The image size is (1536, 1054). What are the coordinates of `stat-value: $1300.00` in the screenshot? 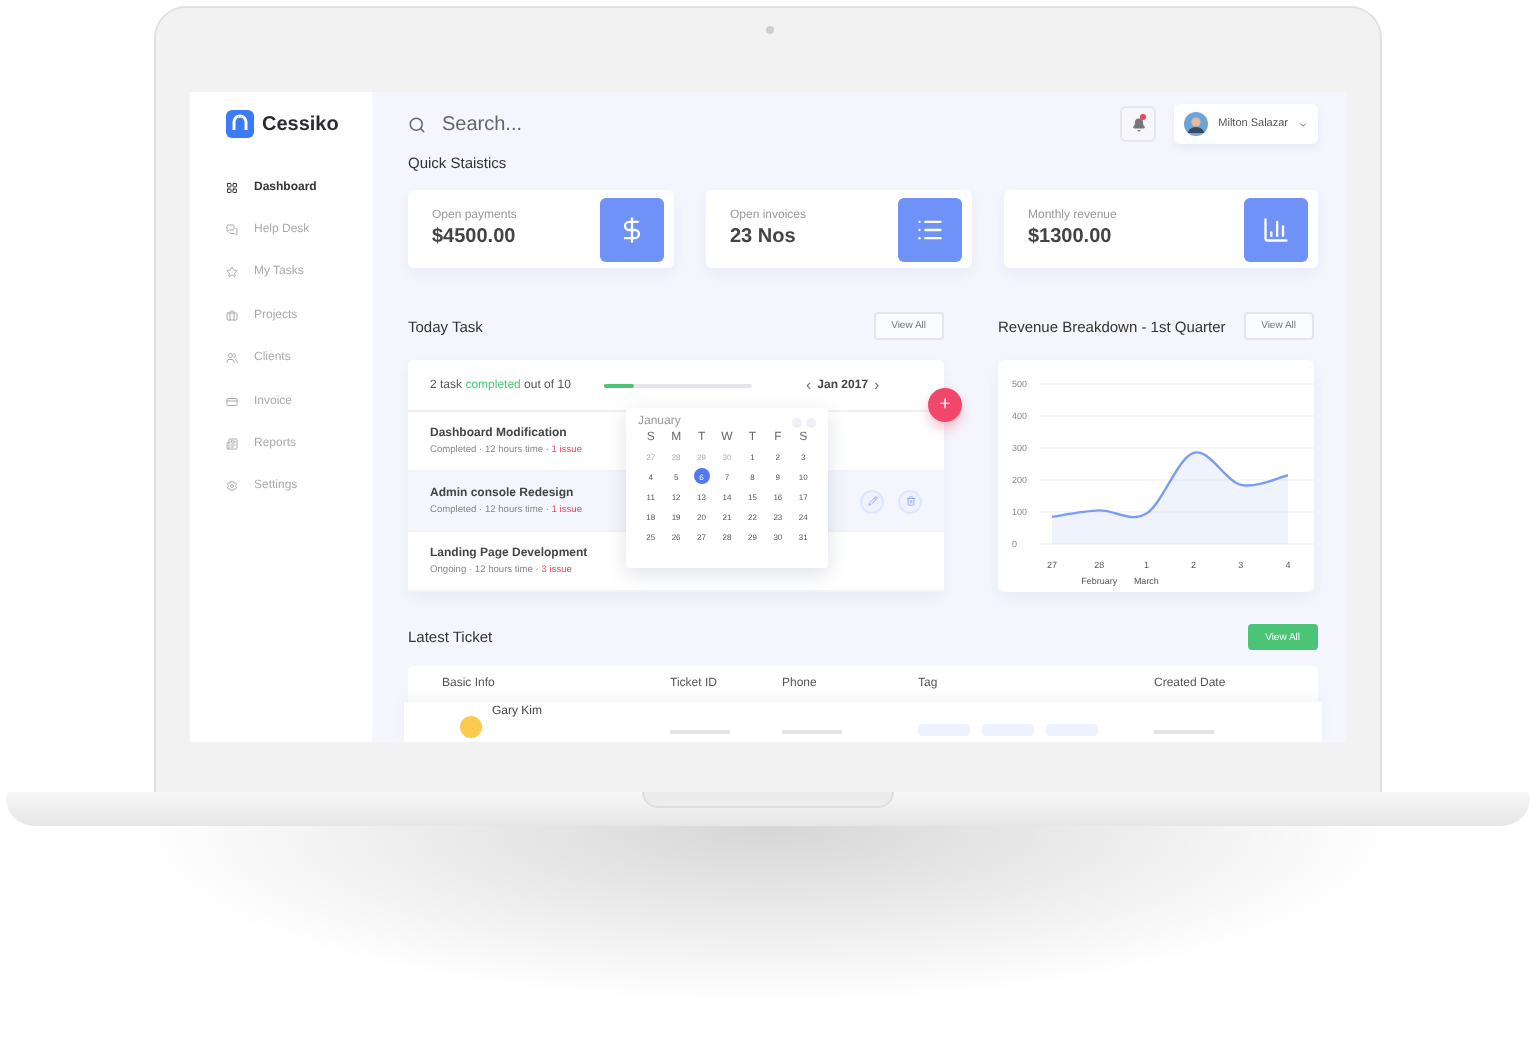 It's located at (1071, 237).